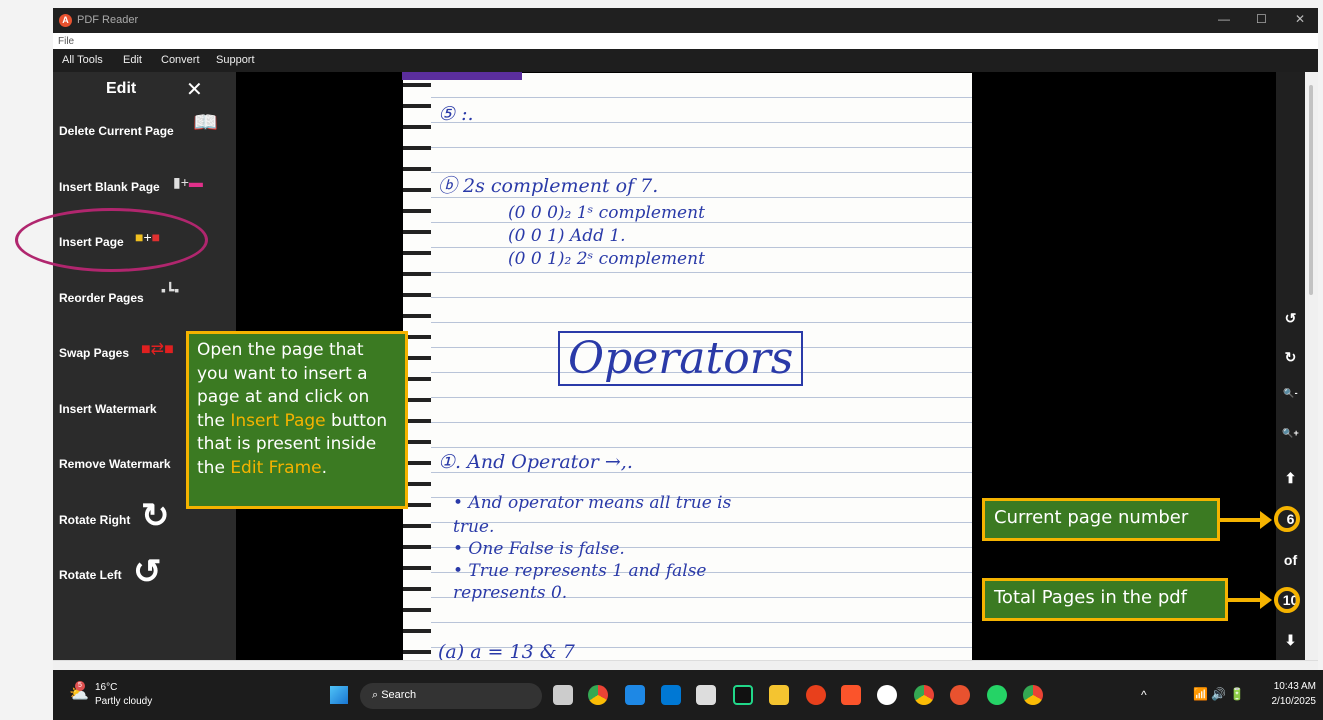  Describe the element at coordinates (108, 409) in the screenshot. I see `insert-watermark-button: Insert Watermark` at that location.